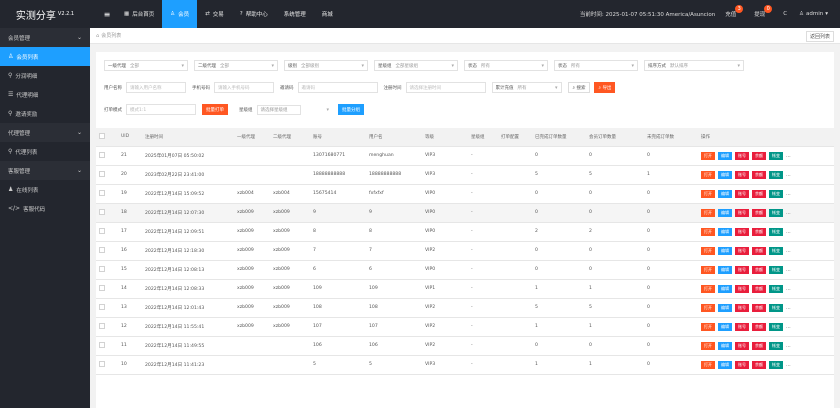  Describe the element at coordinates (45, 189) in the screenshot. I see `sidebar-item-8: ♟ 在线列表` at that location.